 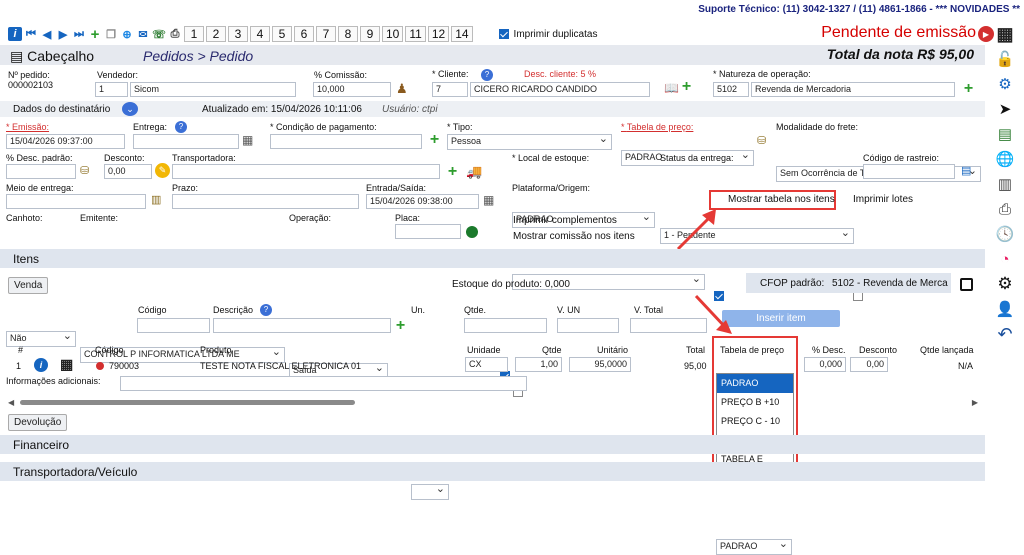 What do you see at coordinates (79, 34) in the screenshot?
I see `last-page-icon: ⏭` at bounding box center [79, 34].